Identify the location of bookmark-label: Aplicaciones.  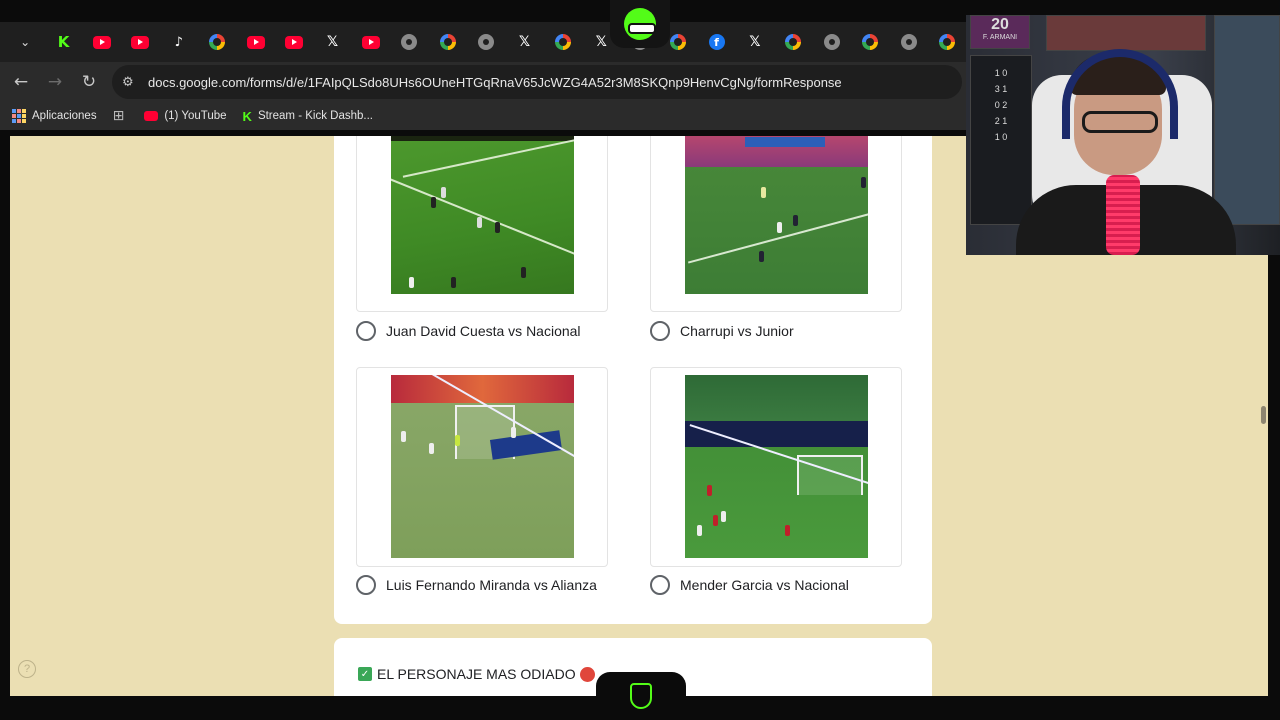
(64, 116).